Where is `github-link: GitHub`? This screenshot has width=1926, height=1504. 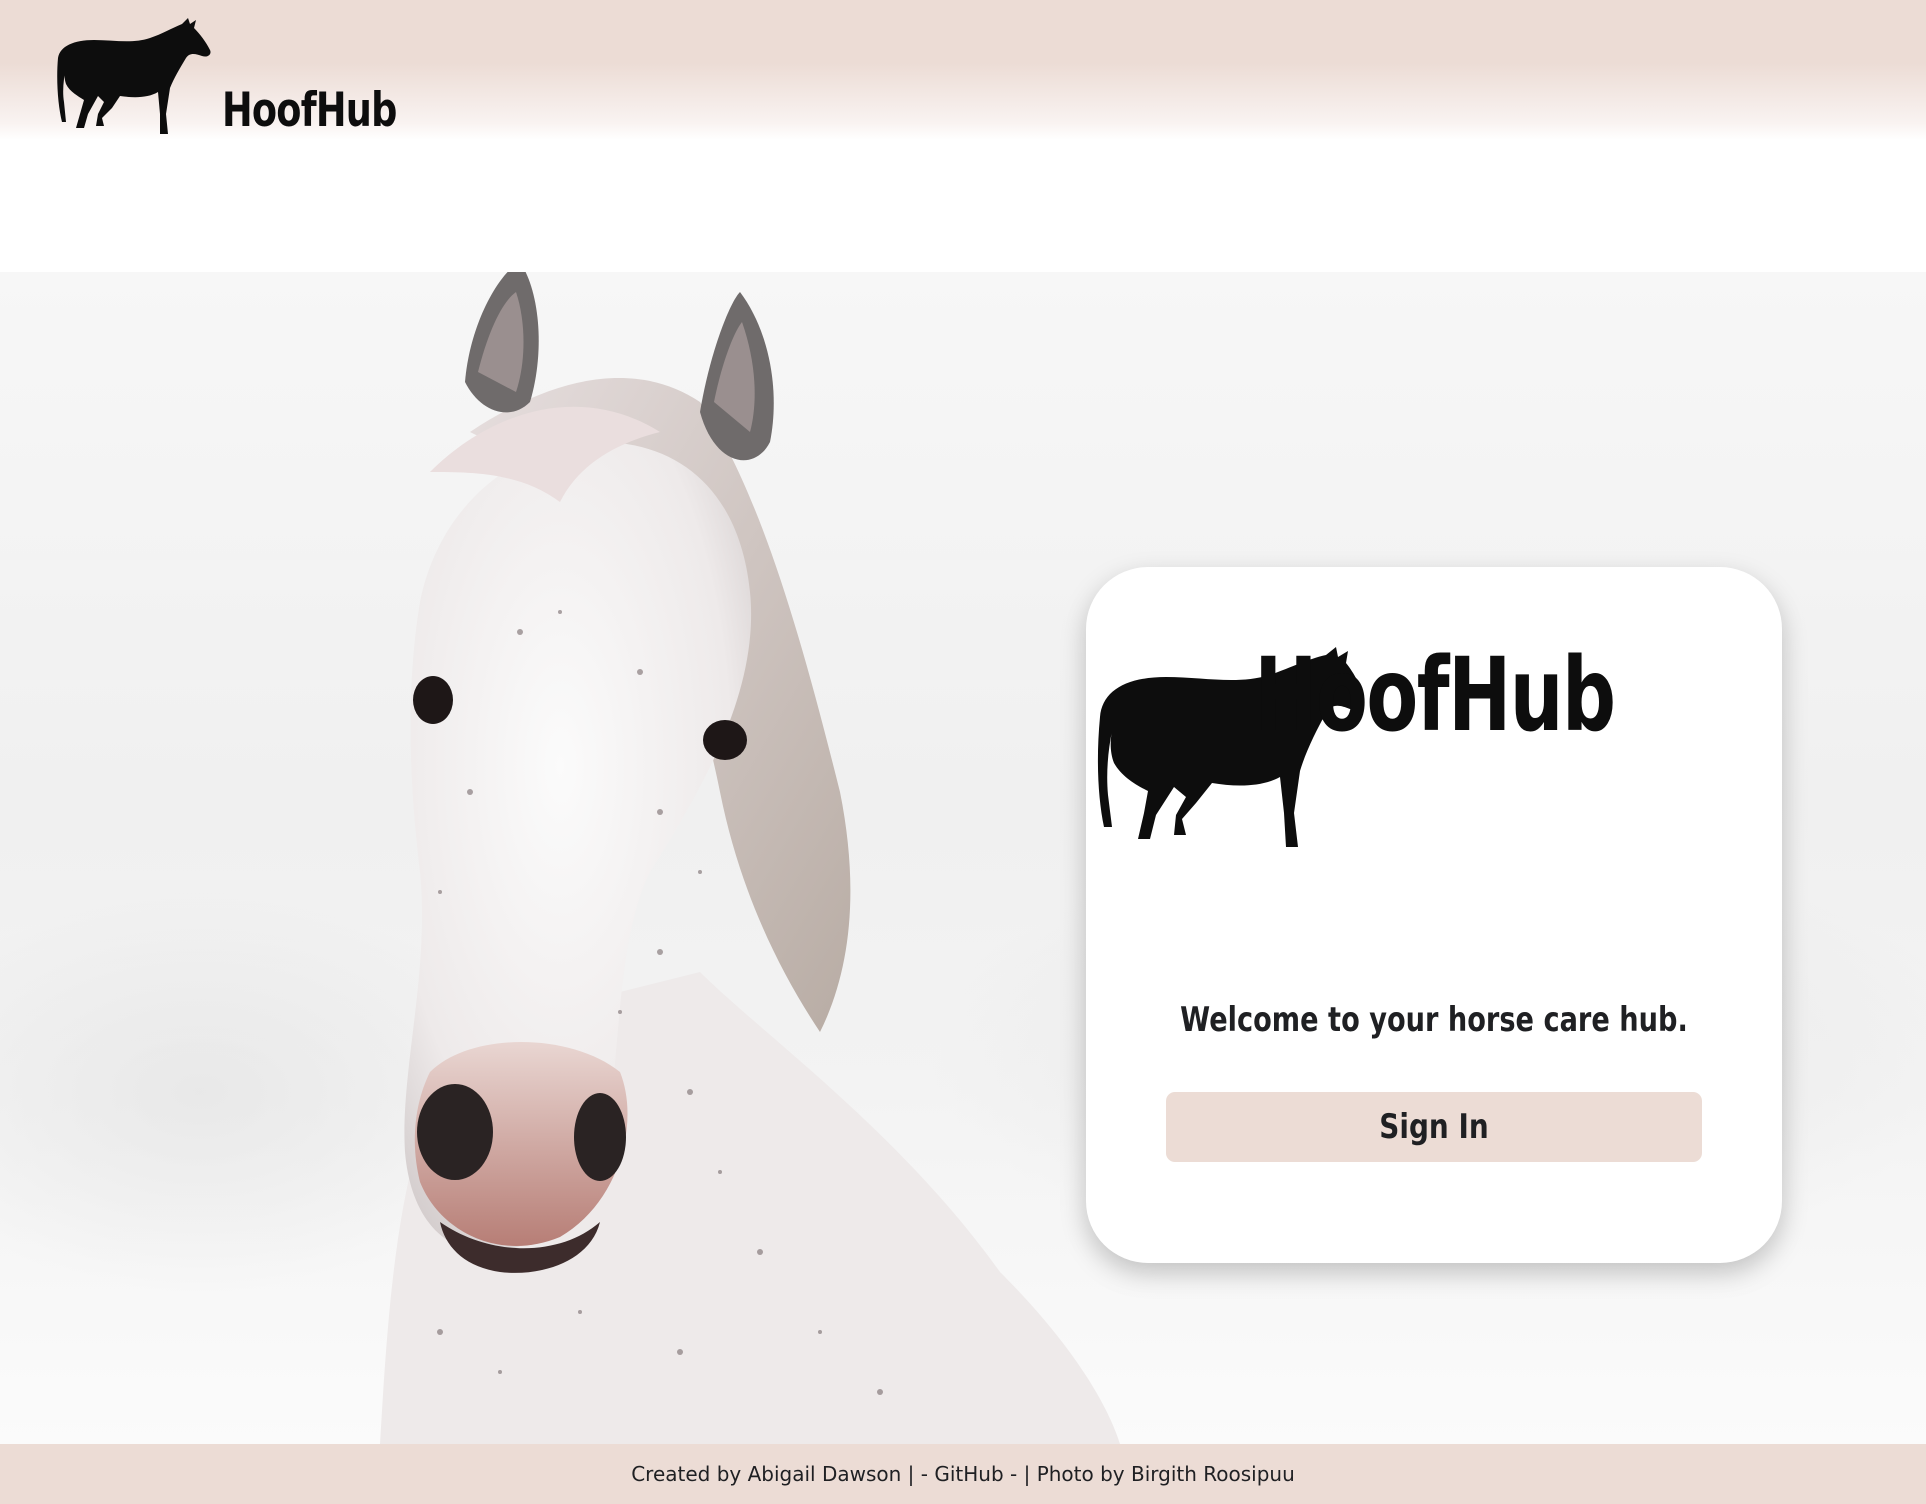
github-link: GitHub is located at coordinates (968, 1474).